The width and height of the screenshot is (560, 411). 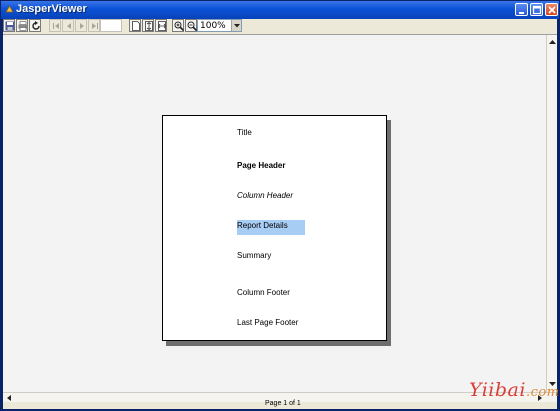 What do you see at coordinates (280, 10) in the screenshot?
I see `title-bar: JasperViewer` at bounding box center [280, 10].